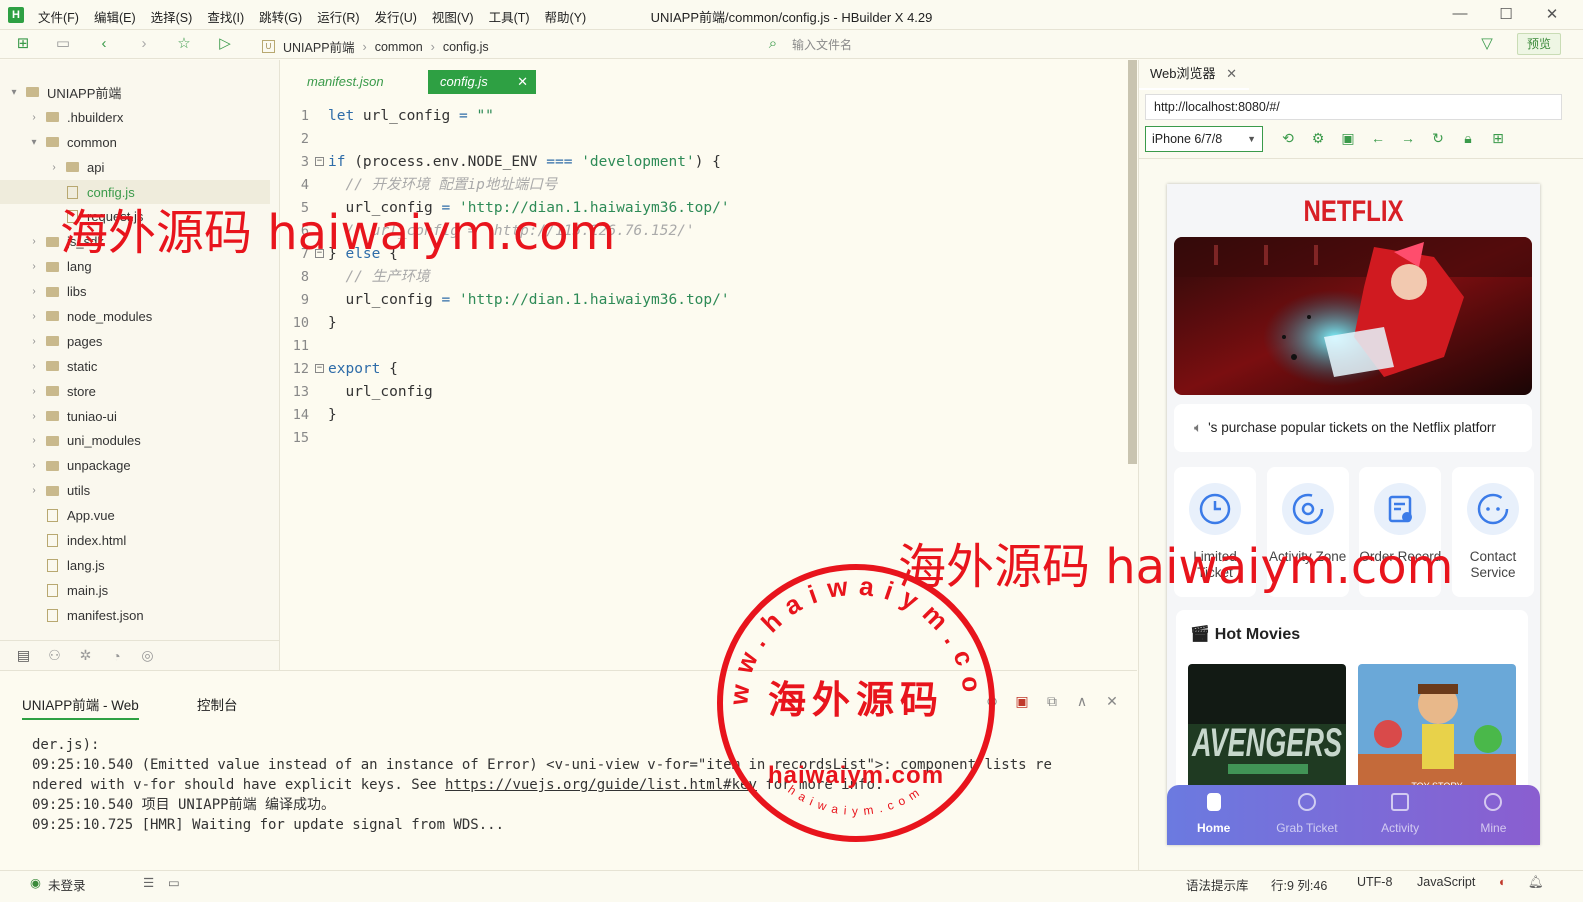 Image resolution: width=1583 pixels, height=902 pixels. I want to click on preview-button: 预览, so click(1539, 44).